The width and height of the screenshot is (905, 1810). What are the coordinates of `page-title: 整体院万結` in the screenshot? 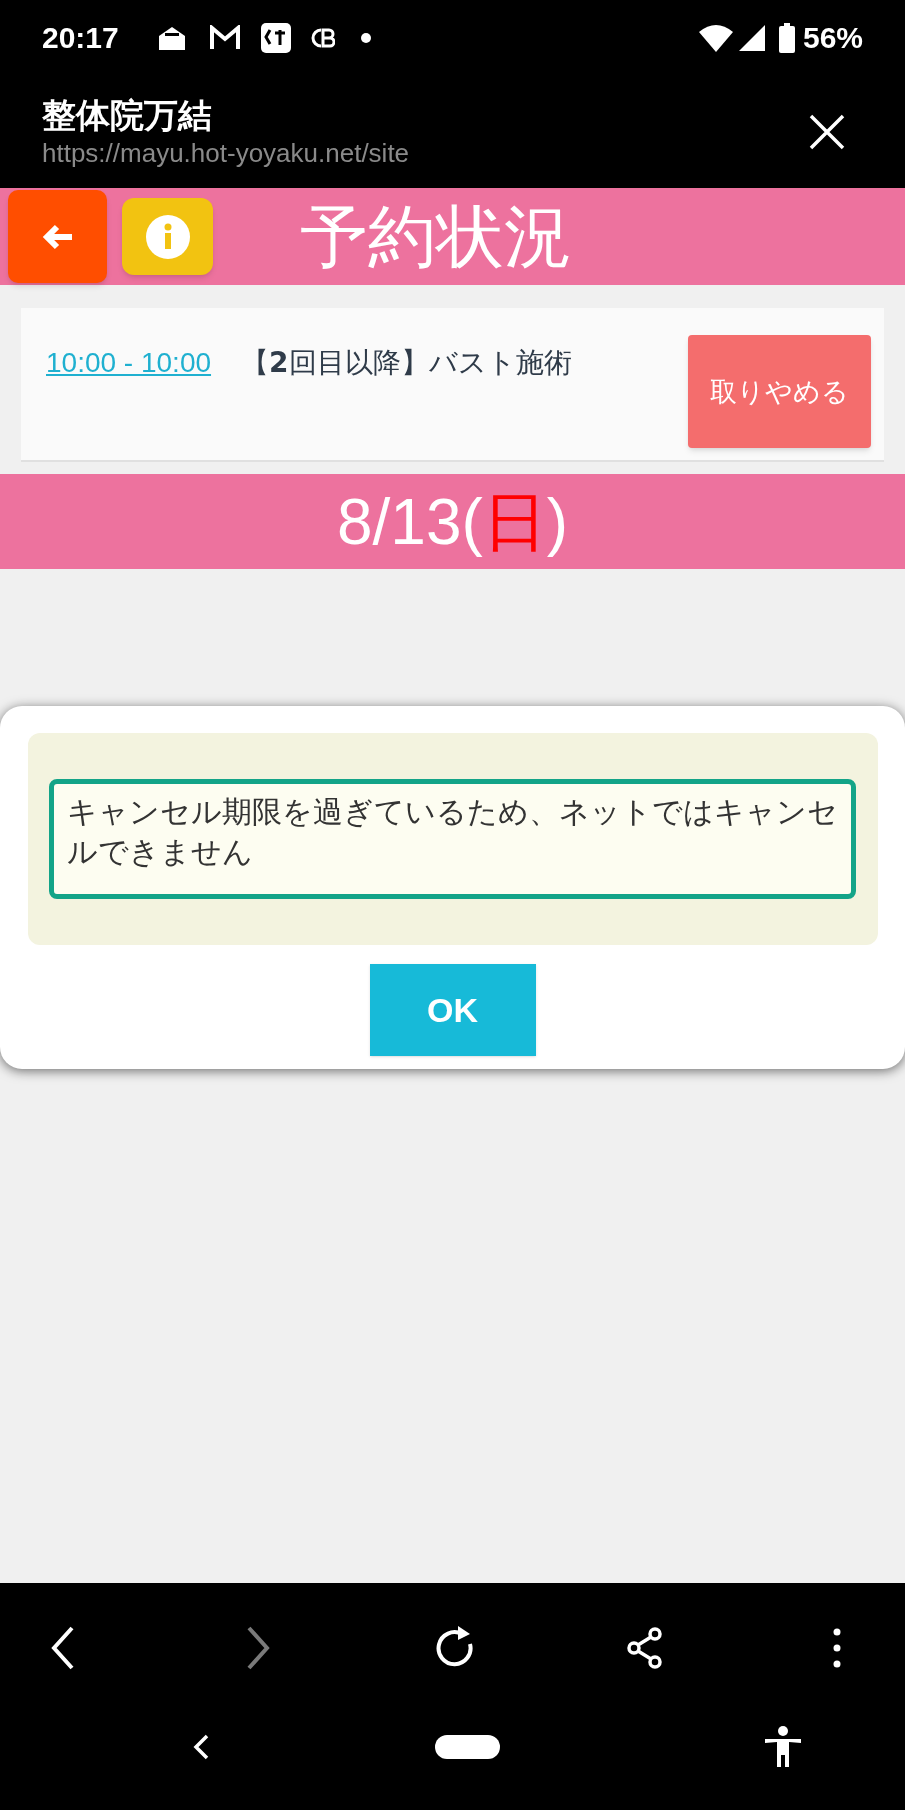 It's located at (127, 114).